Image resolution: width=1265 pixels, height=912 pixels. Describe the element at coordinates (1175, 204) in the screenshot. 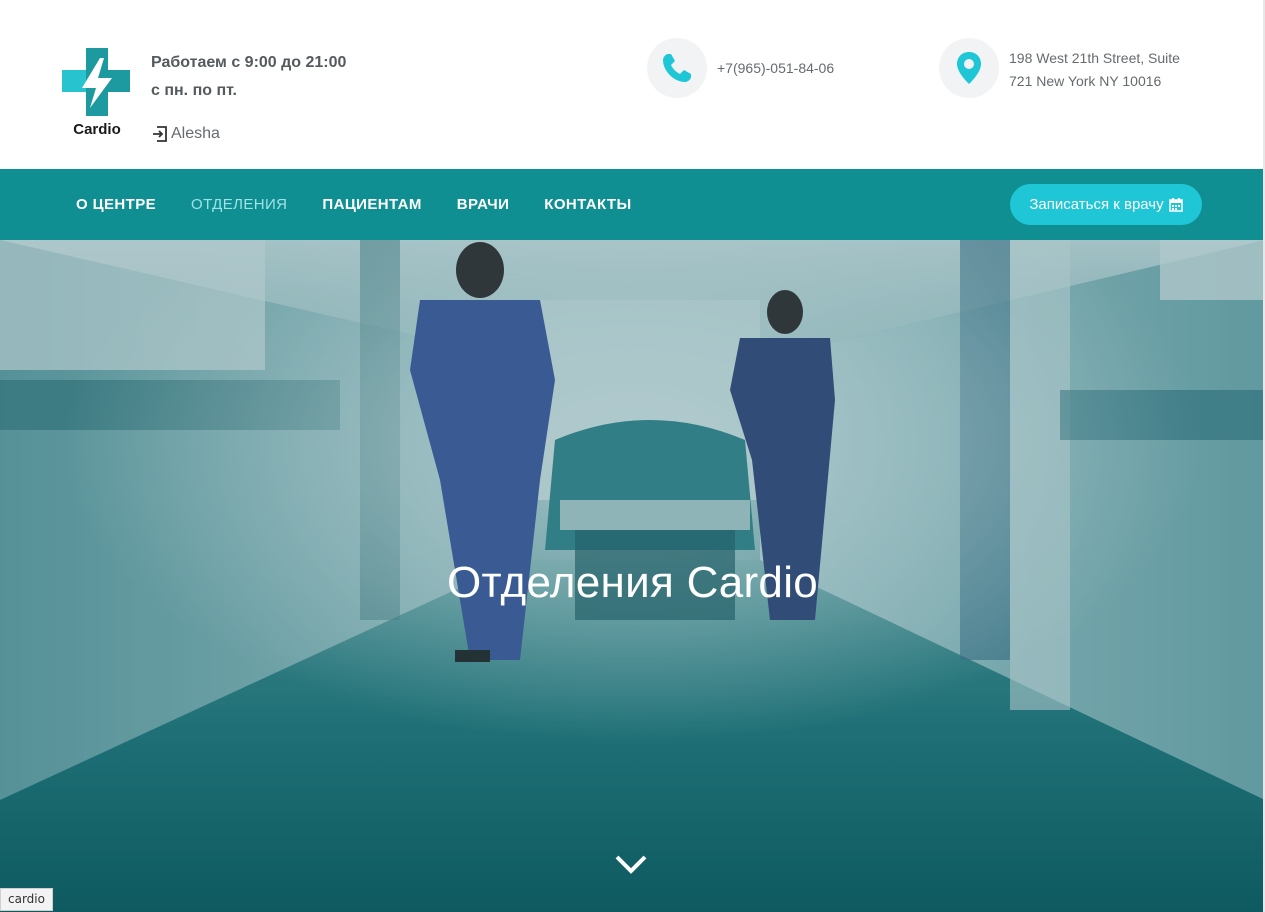

I see `calendar-icon` at that location.